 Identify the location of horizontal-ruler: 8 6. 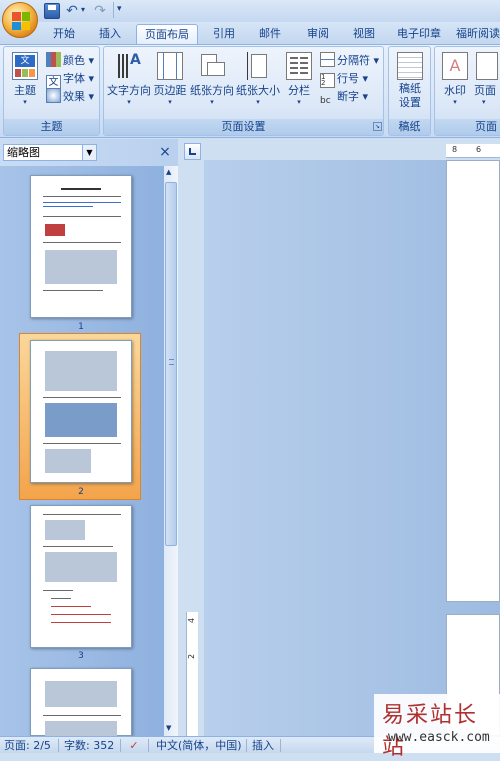
(473, 151).